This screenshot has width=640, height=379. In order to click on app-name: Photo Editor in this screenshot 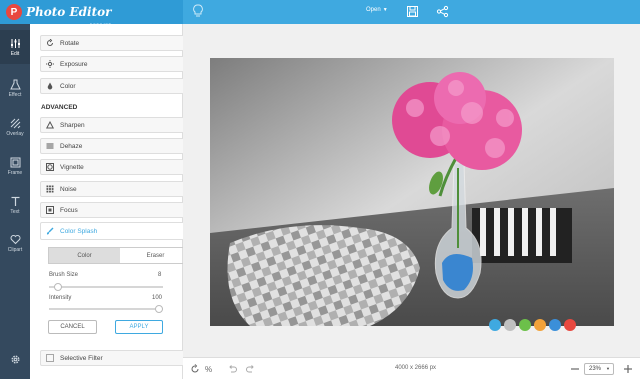, I will do `click(69, 12)`.